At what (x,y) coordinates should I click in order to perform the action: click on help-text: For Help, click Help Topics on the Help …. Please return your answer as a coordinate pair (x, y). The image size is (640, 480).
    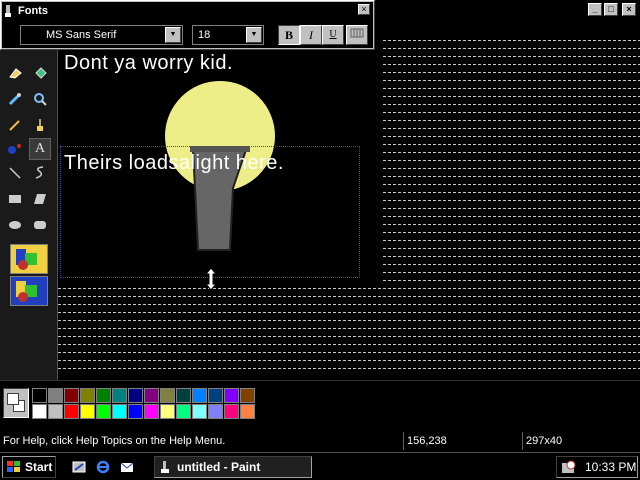
    Looking at the image, I should click on (114, 441).